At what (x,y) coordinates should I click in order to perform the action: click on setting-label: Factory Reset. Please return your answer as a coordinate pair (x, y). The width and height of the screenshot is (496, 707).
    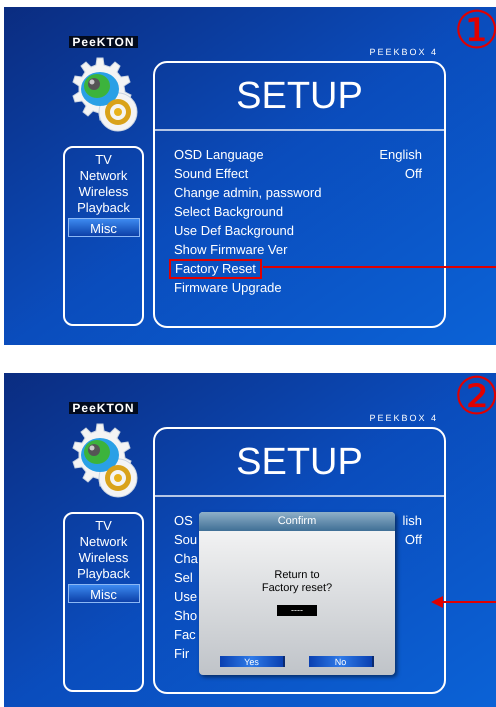
    Looking at the image, I should click on (215, 268).